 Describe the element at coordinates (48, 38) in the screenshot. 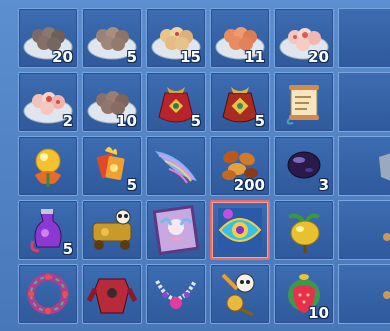

I see `inventory-slot-1: 20` at that location.